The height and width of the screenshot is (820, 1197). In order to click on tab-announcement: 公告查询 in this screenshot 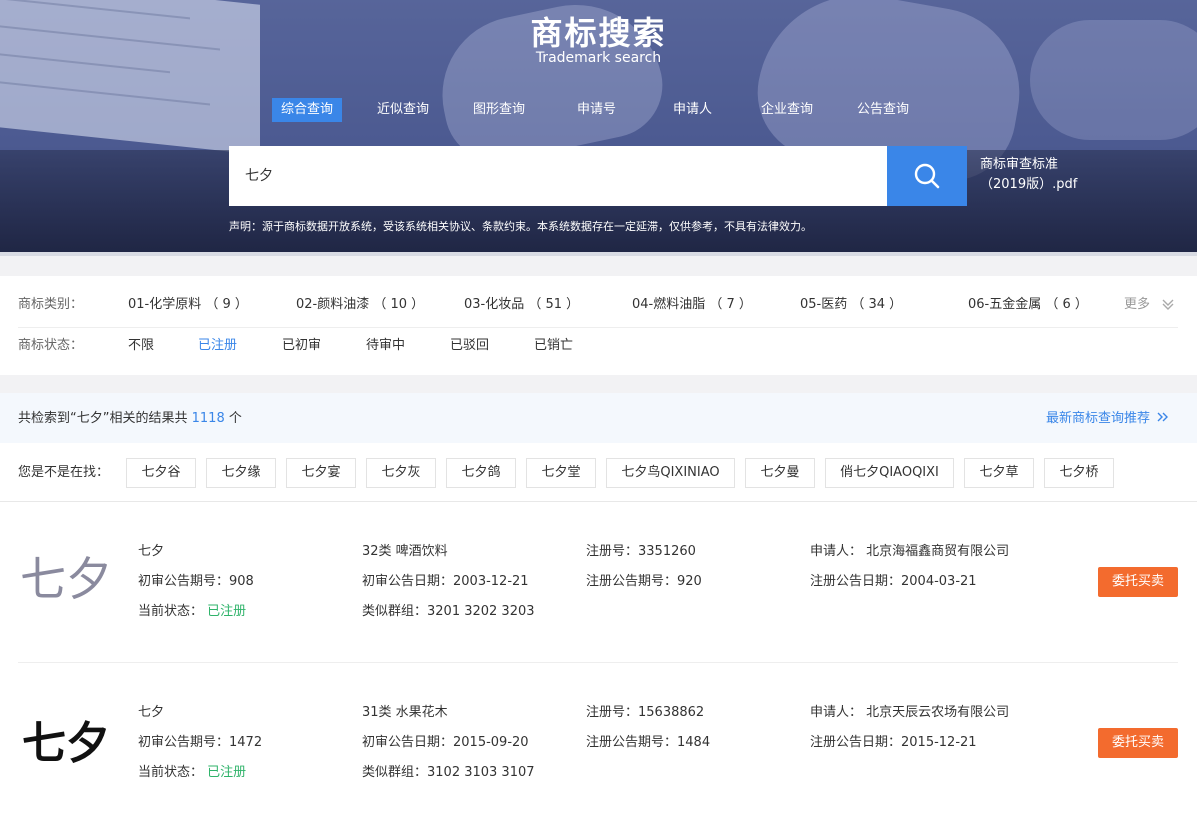, I will do `click(883, 110)`.